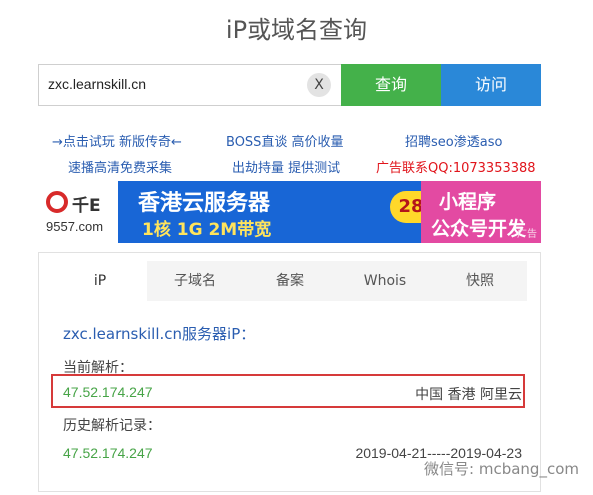  Describe the element at coordinates (75, 226) in the screenshot. I see `logo-site: 9557.com` at that location.